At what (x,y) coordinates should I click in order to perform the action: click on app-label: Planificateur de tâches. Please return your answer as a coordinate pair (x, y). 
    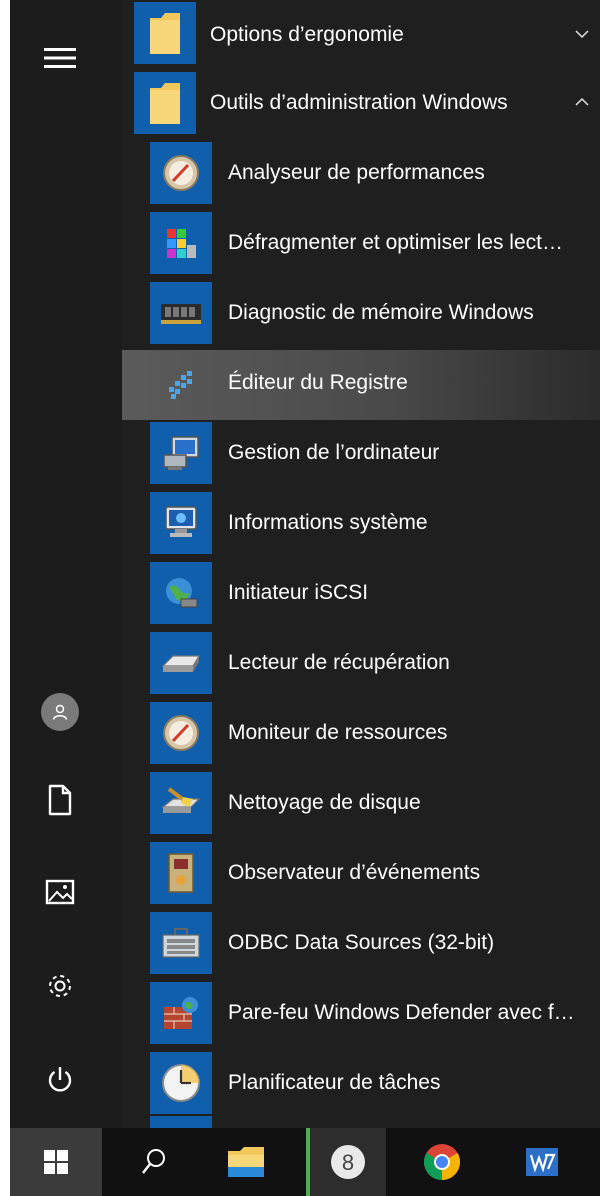
    Looking at the image, I should click on (334, 1082).